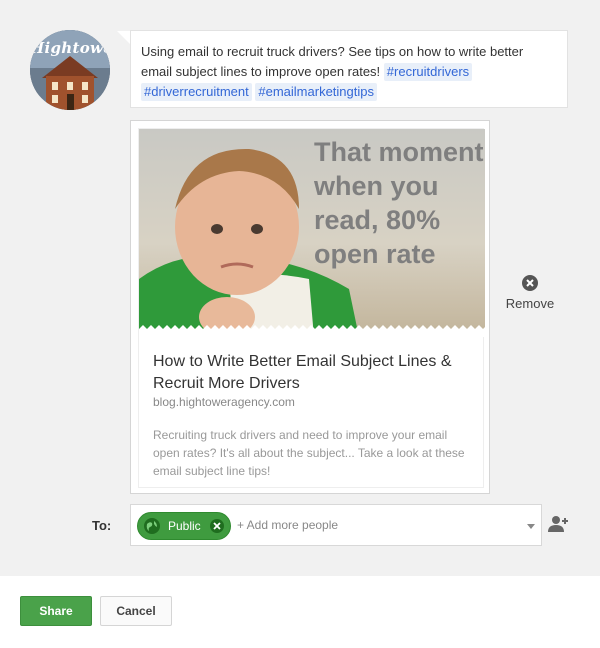 This screenshot has width=600, height=648. I want to click on hashtag: #emailmarketingtips, so click(316, 92).